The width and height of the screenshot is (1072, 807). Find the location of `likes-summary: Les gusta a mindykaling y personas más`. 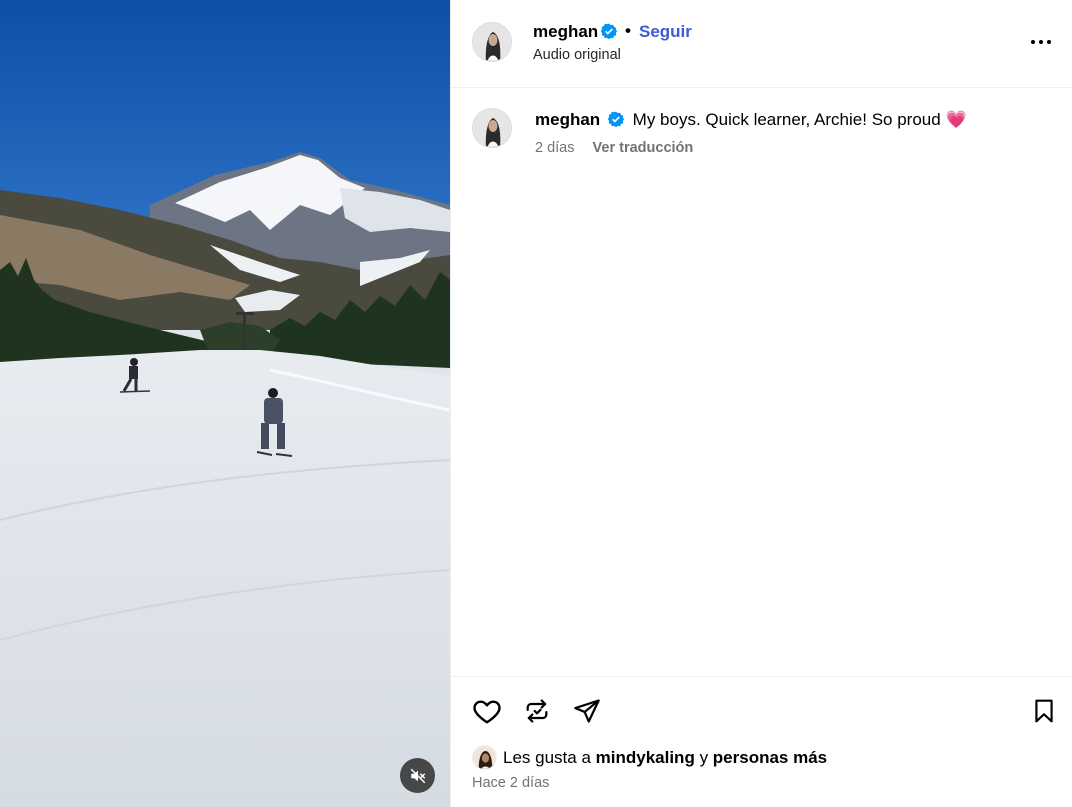

likes-summary: Les gusta a mindykaling y personas más is located at coordinates (649, 757).